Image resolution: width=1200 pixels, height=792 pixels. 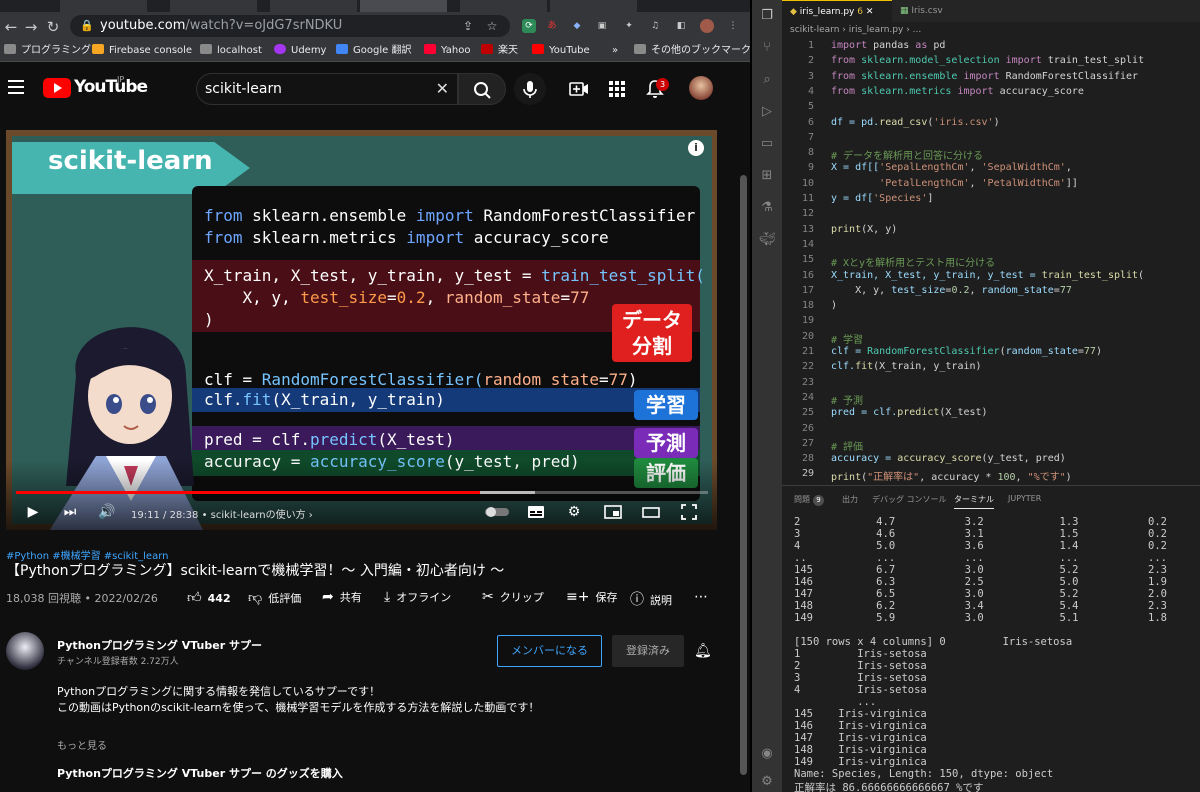 What do you see at coordinates (767, 112) in the screenshot?
I see `run-debug-icon: ▷` at bounding box center [767, 112].